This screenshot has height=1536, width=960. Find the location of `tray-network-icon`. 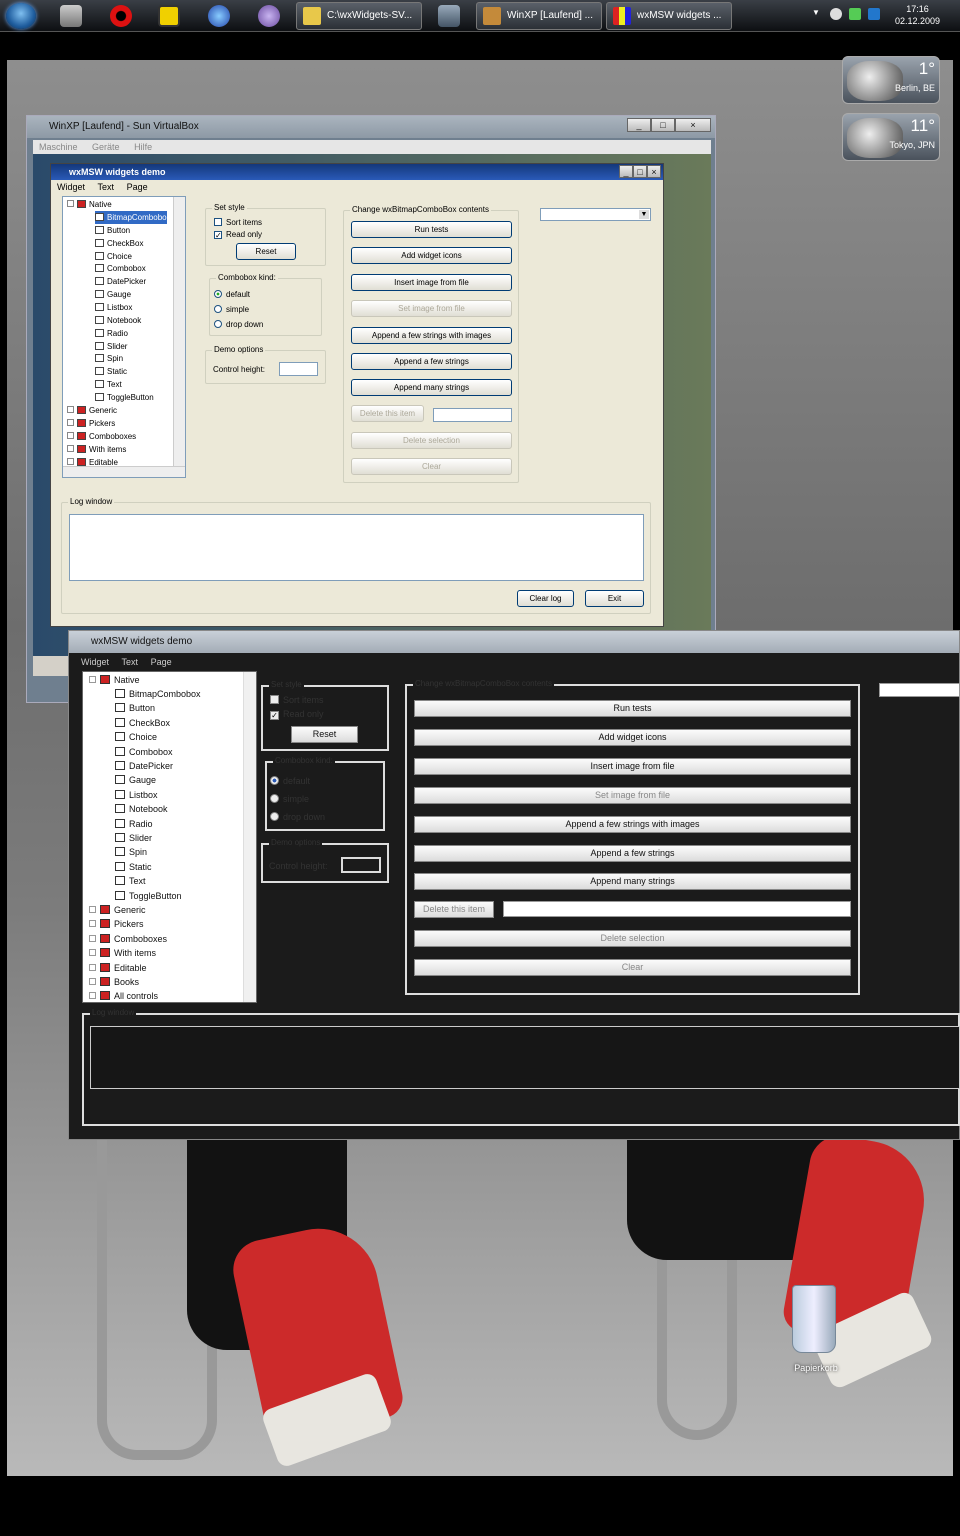

tray-network-icon is located at coordinates (855, 14).